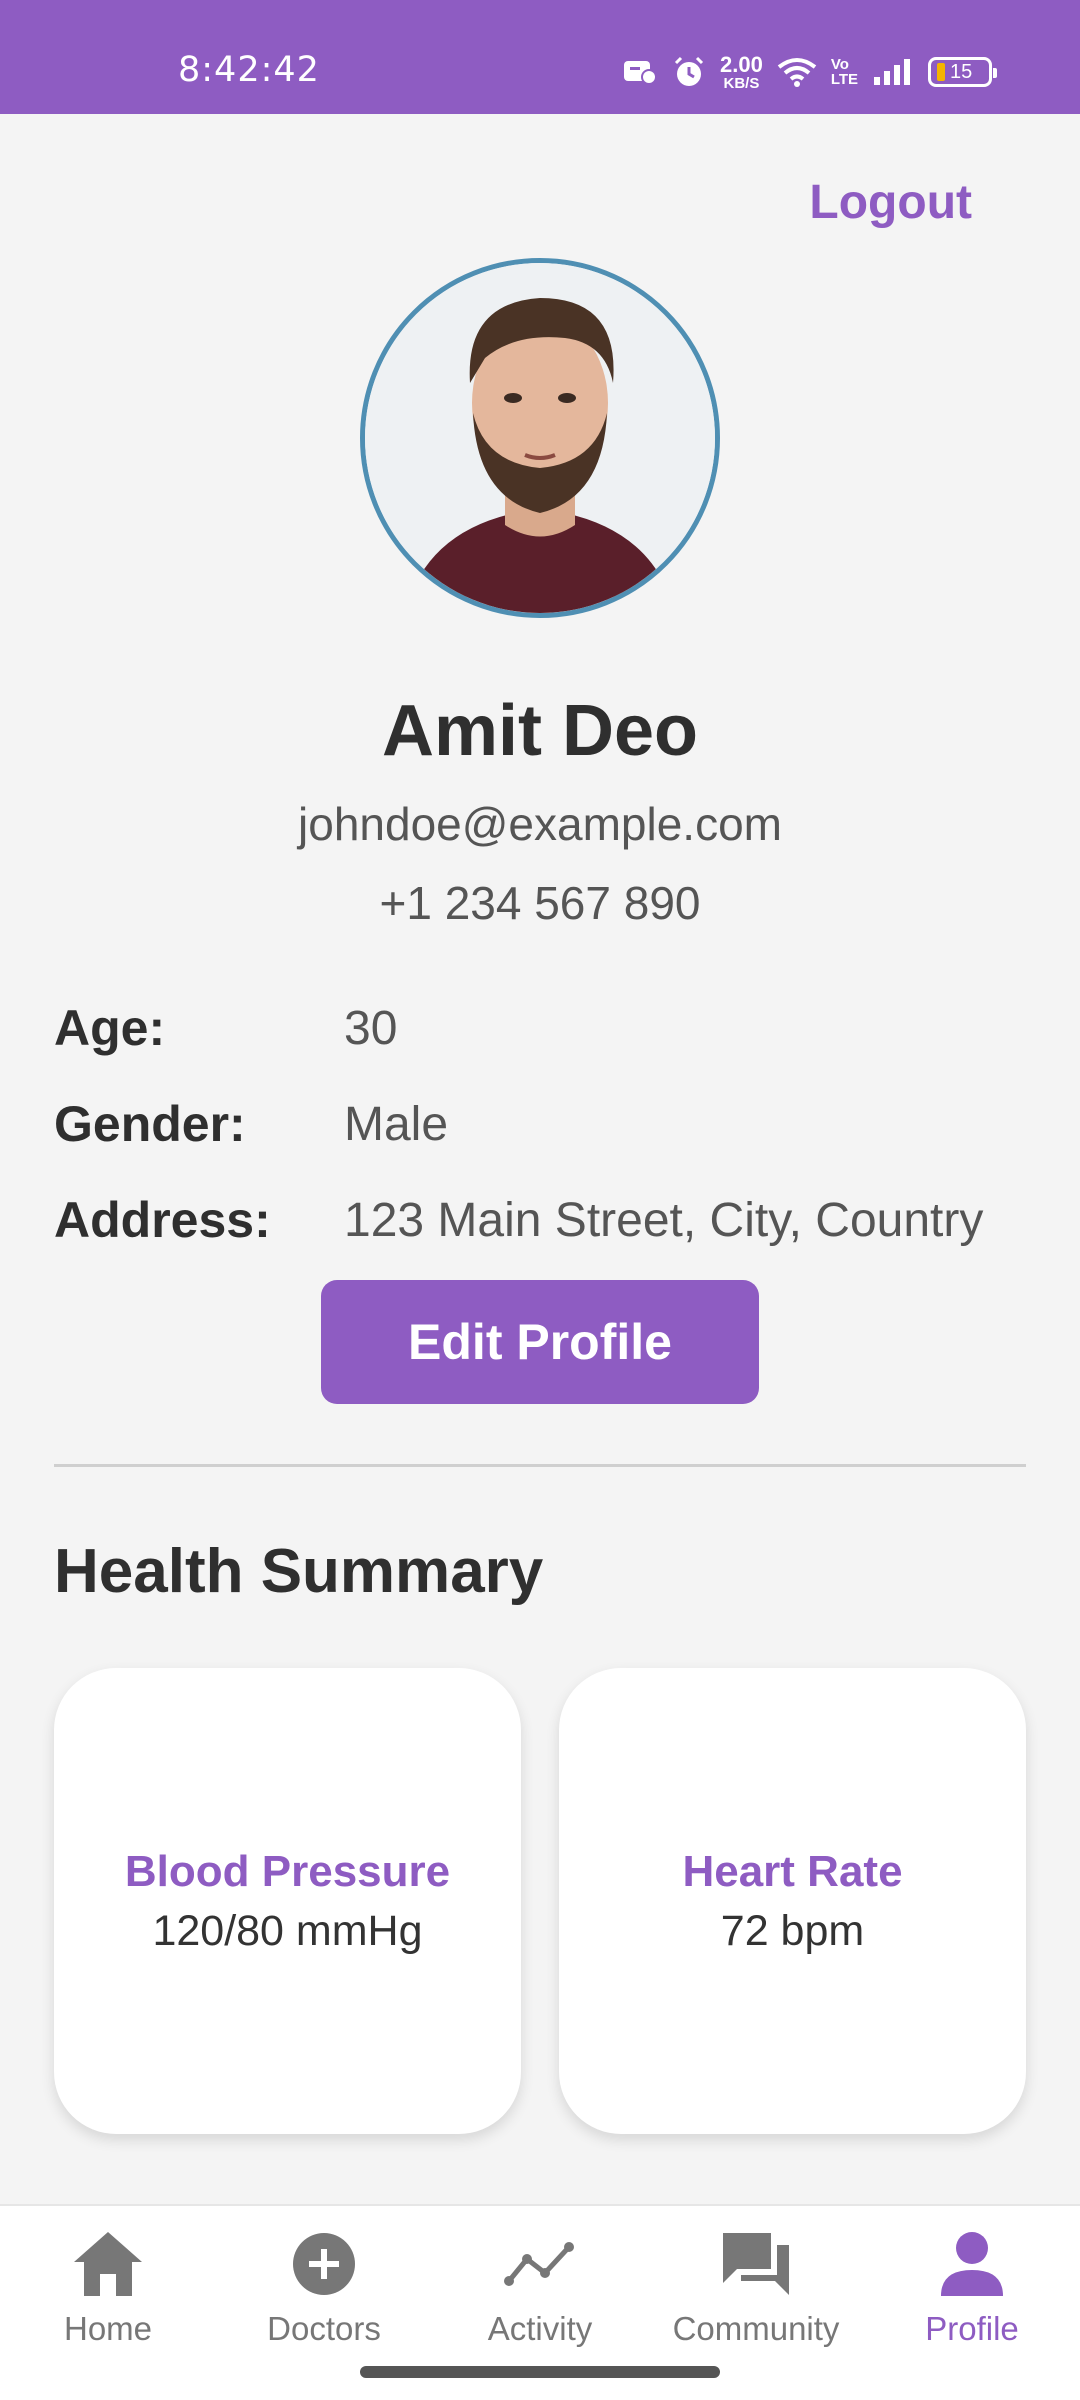  I want to click on nav-label: Community, so click(756, 2328).